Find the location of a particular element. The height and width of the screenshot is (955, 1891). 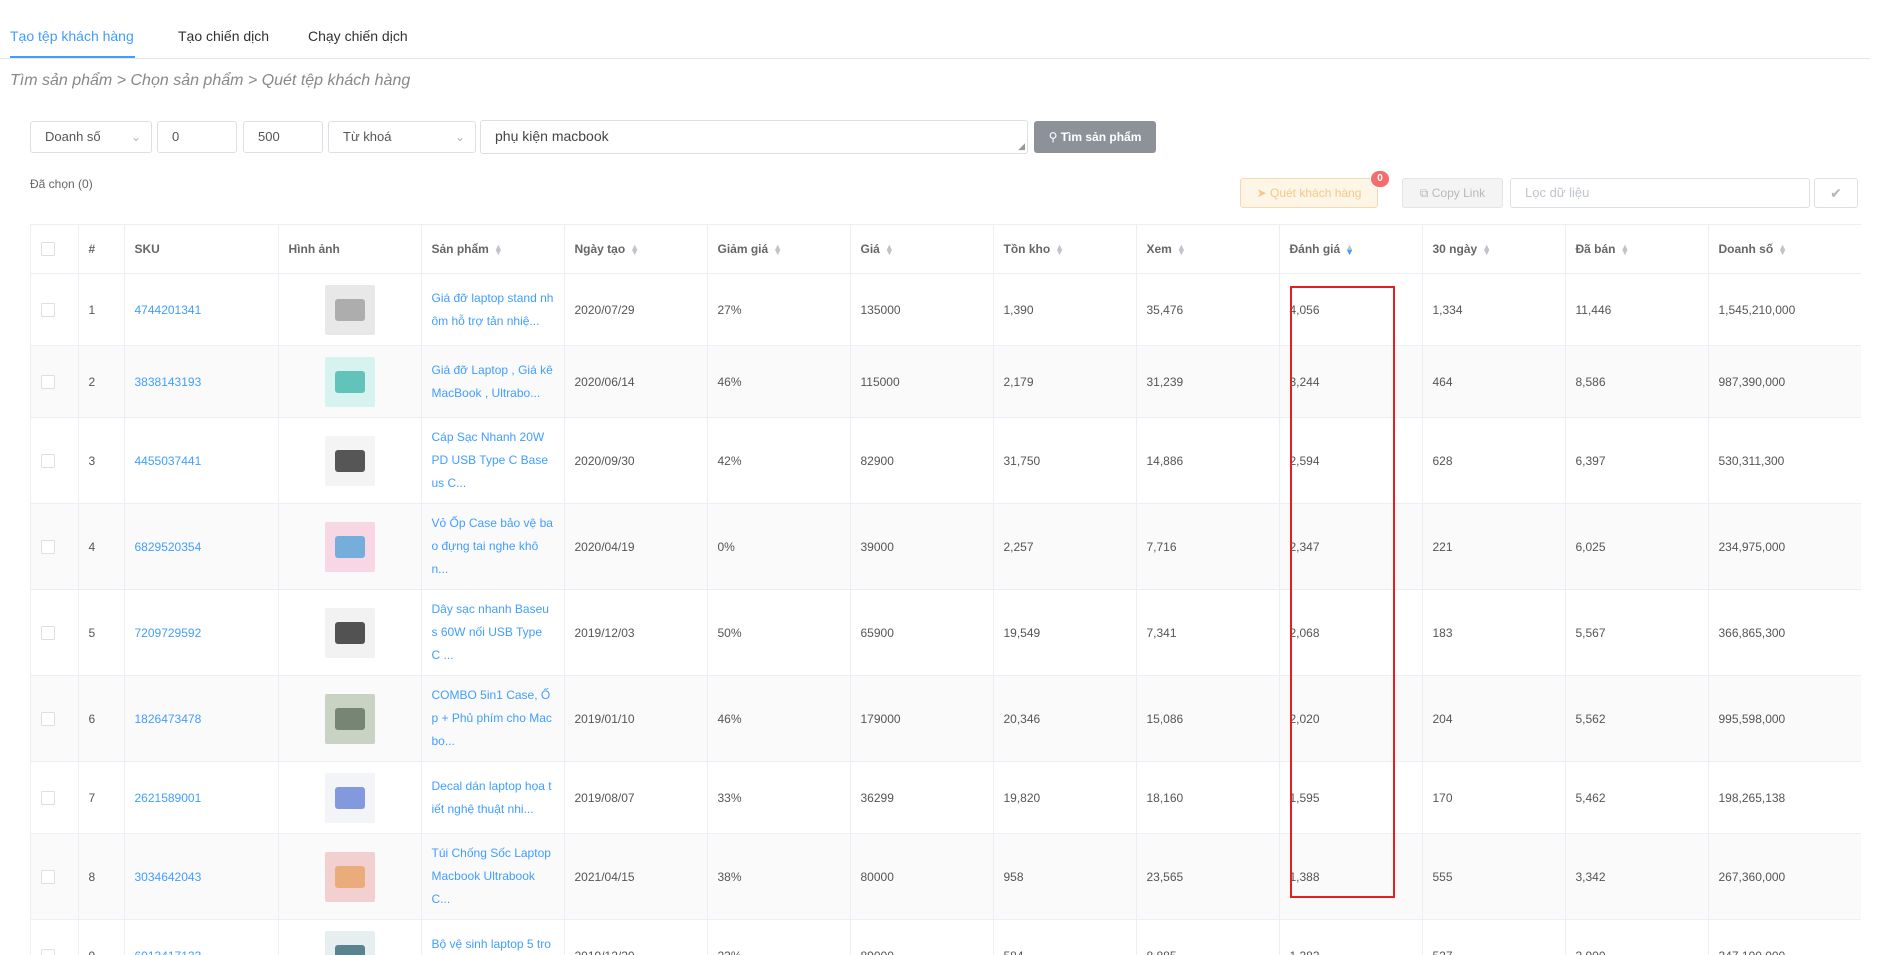

filter-data-input: Lọc dữ liệu is located at coordinates (1660, 193).